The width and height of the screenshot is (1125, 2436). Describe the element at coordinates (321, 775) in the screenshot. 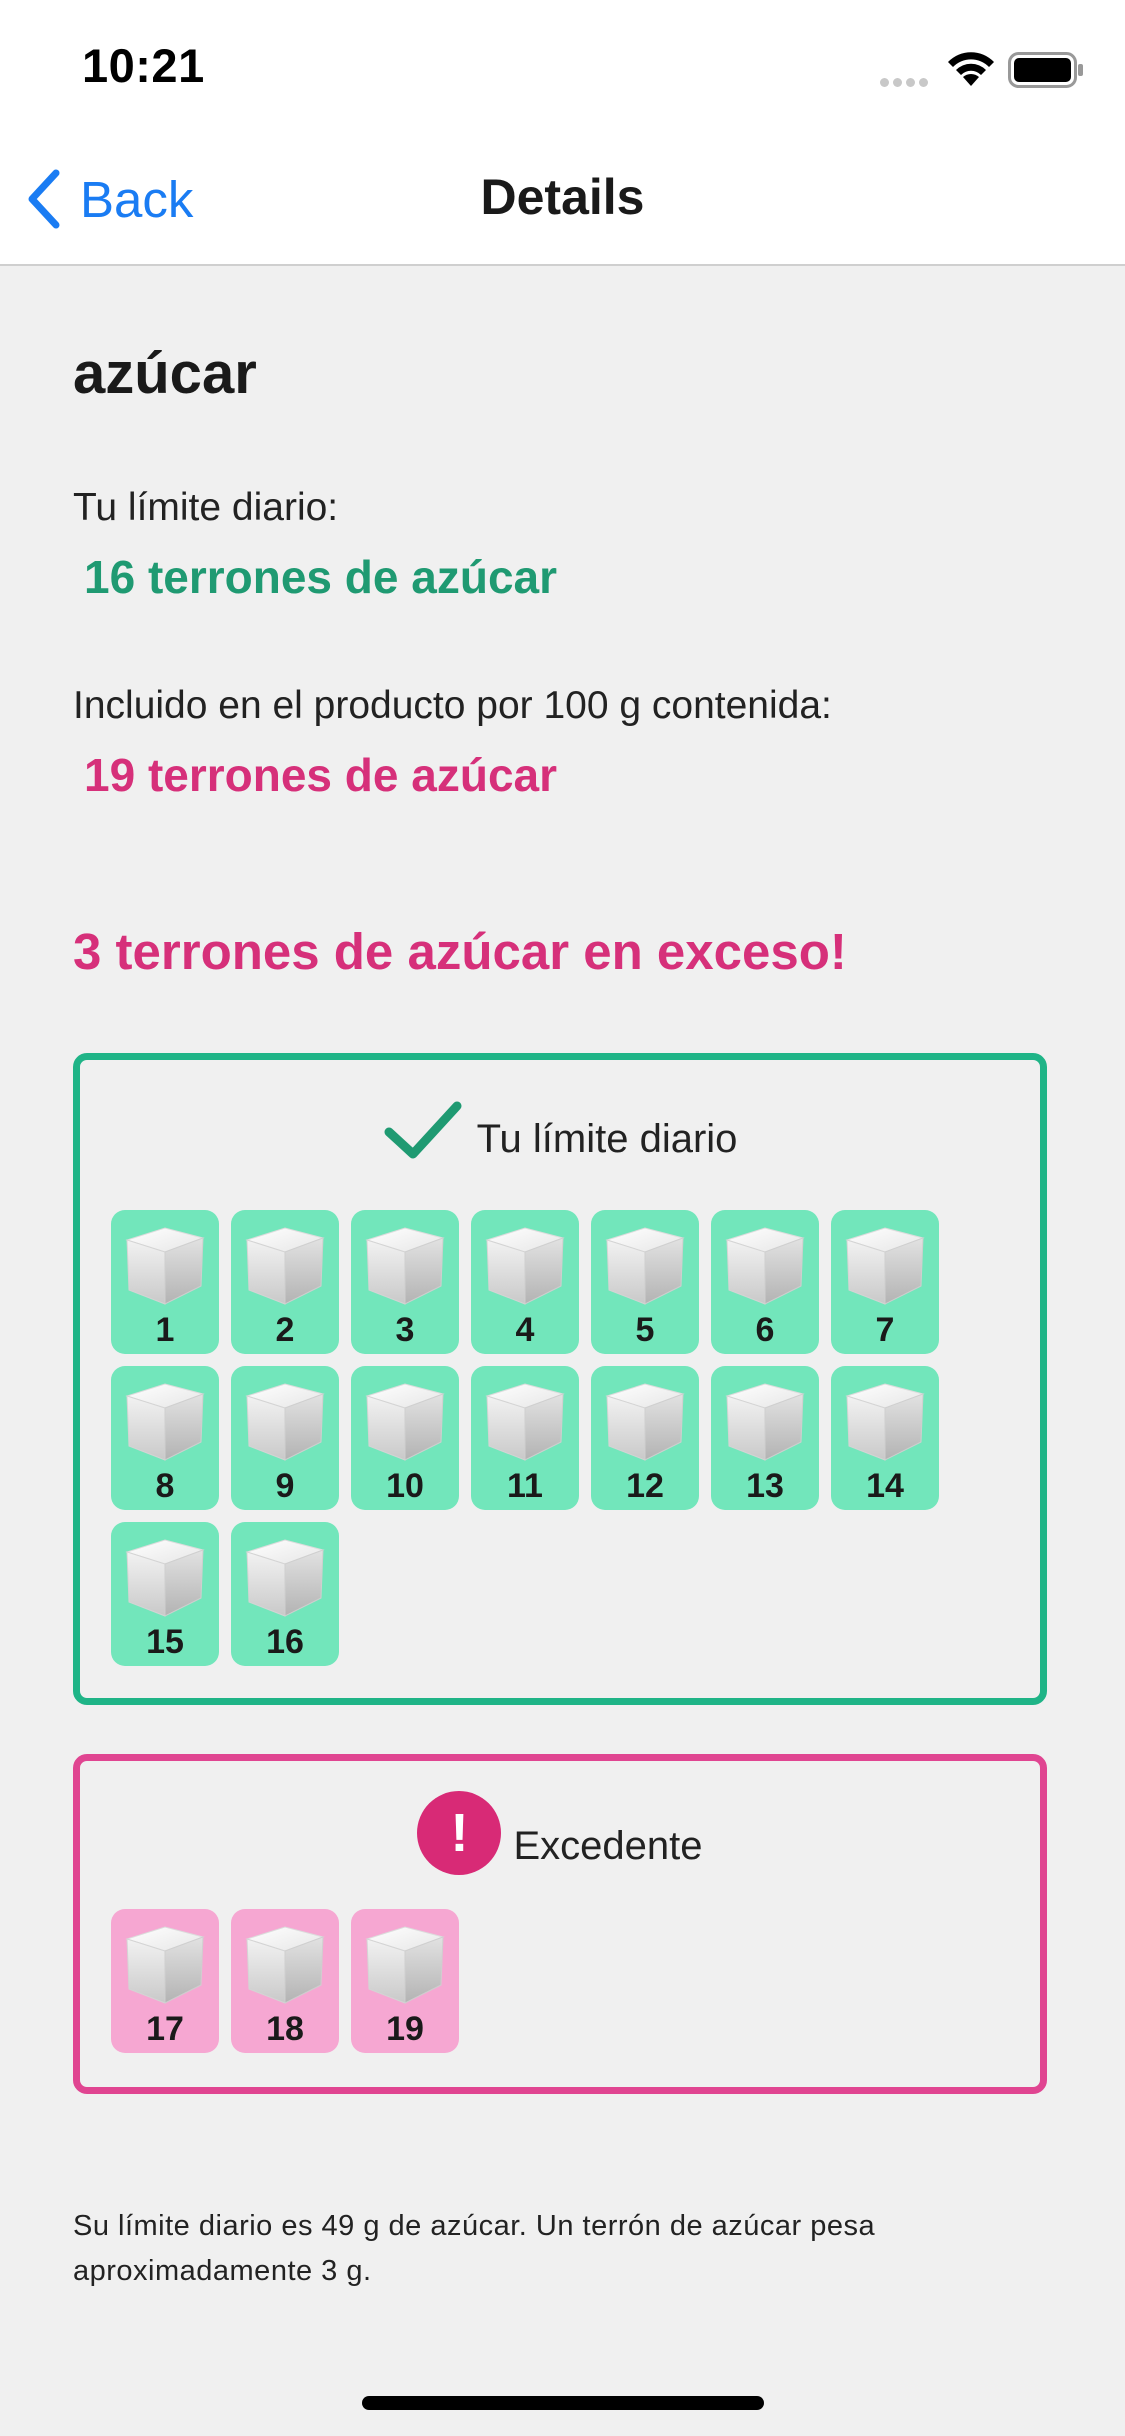

I see `contained-value: 19 terrones de azúcar` at that location.